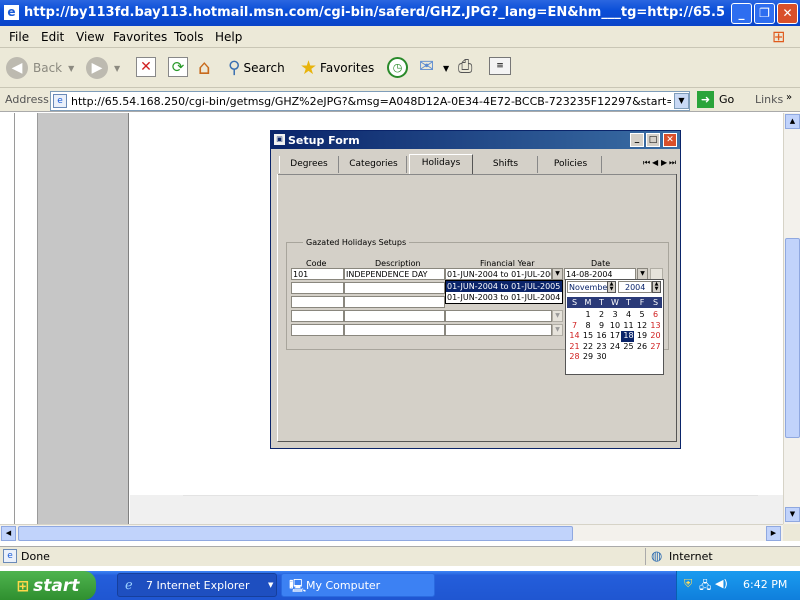  What do you see at coordinates (721, 583) in the screenshot?
I see `tray-volume-icon: ◀)` at bounding box center [721, 583].